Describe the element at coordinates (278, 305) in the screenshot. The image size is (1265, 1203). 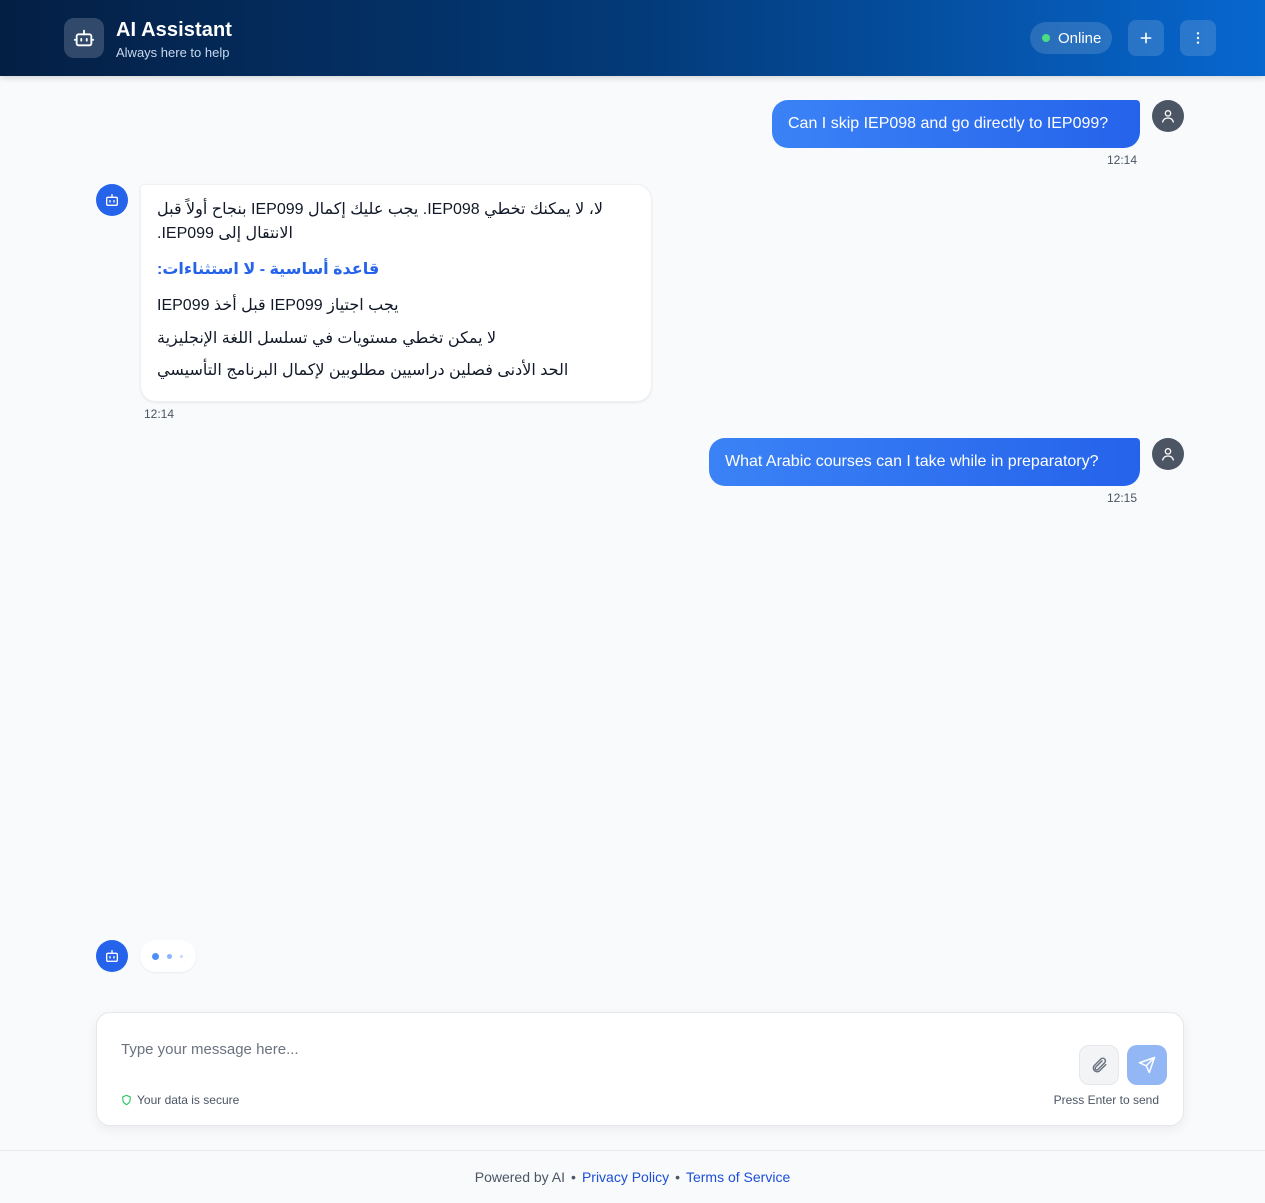
I see `assistant-rule-item: يجب اجتياز IEP099 قبل أخذ IEP099` at that location.